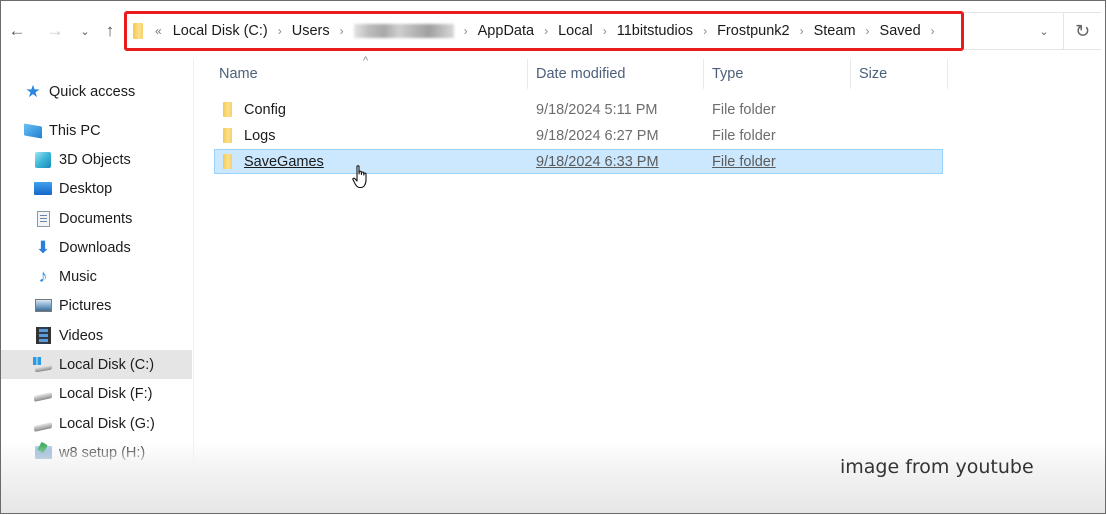 This screenshot has height=515, width=1107. What do you see at coordinates (260, 135) in the screenshot?
I see `file-name: Logs` at bounding box center [260, 135].